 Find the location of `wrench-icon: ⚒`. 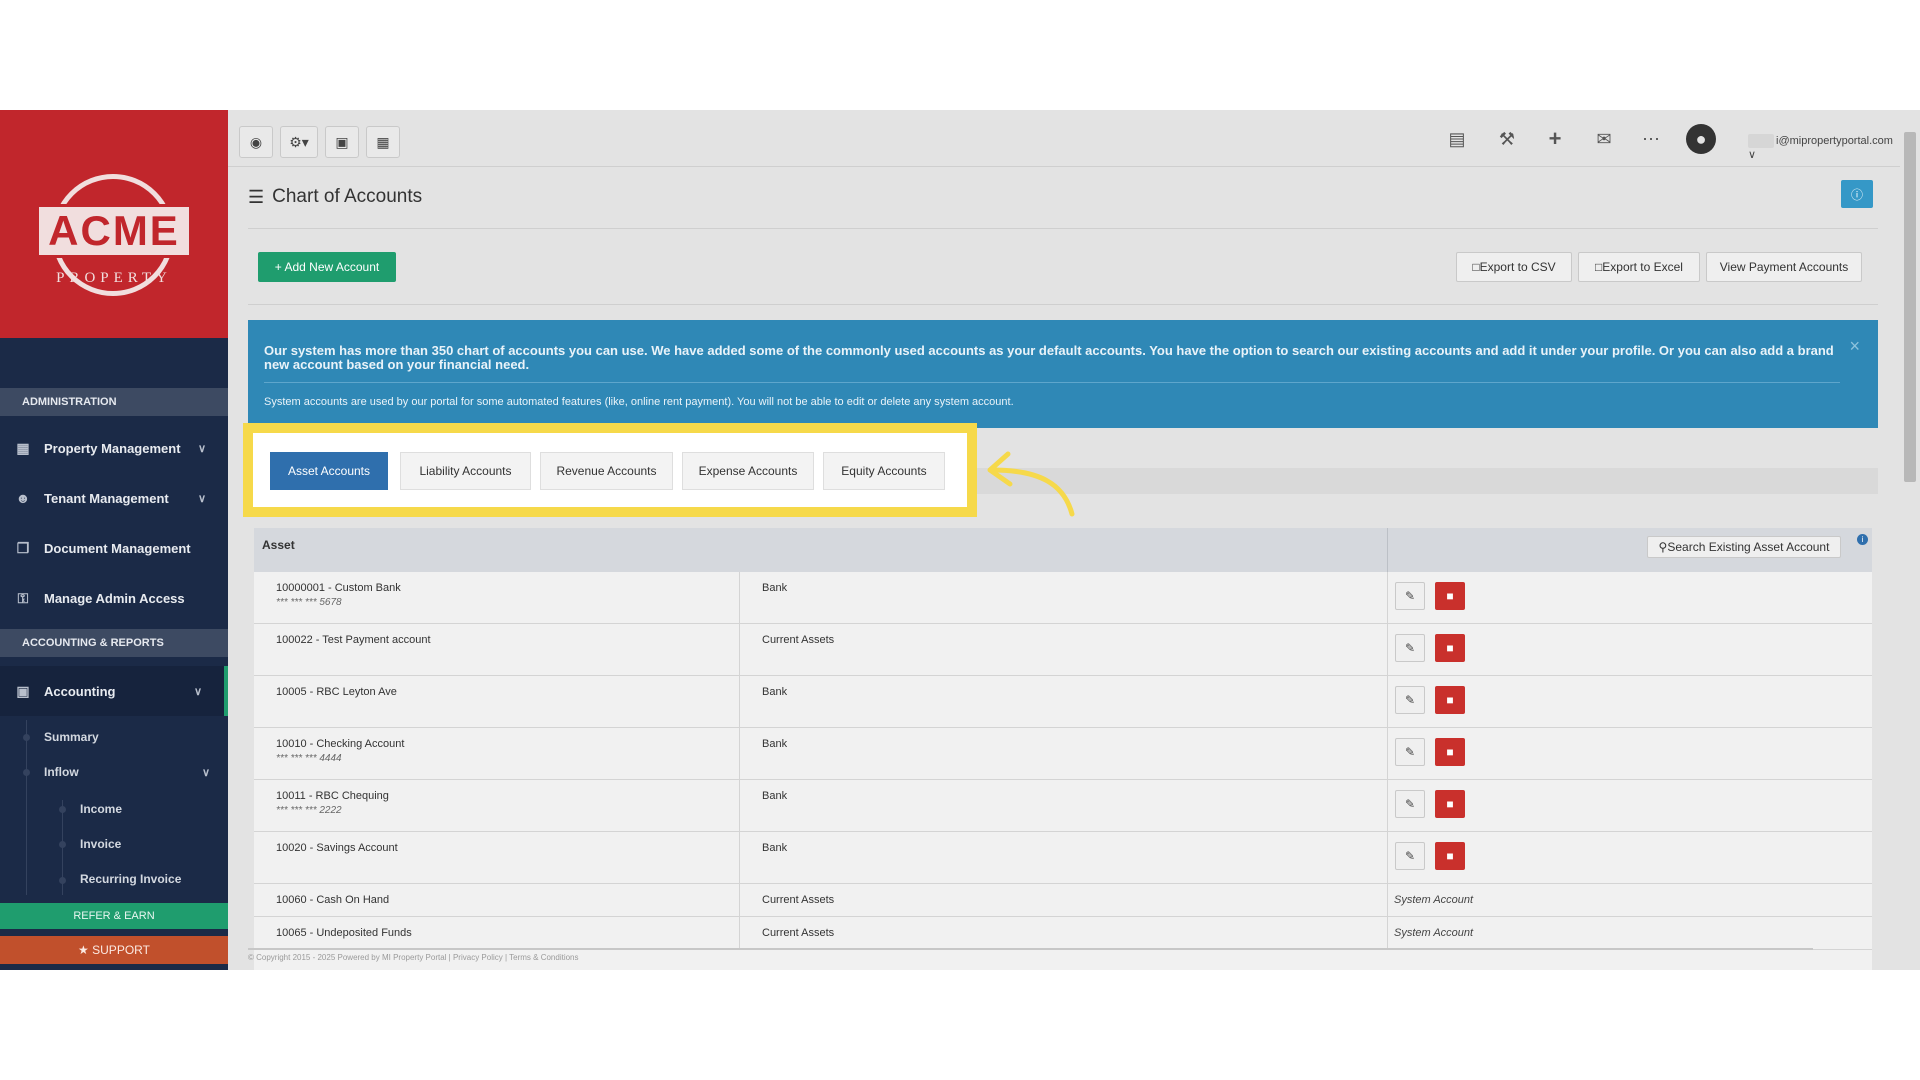

wrench-icon: ⚒ is located at coordinates (1507, 139).